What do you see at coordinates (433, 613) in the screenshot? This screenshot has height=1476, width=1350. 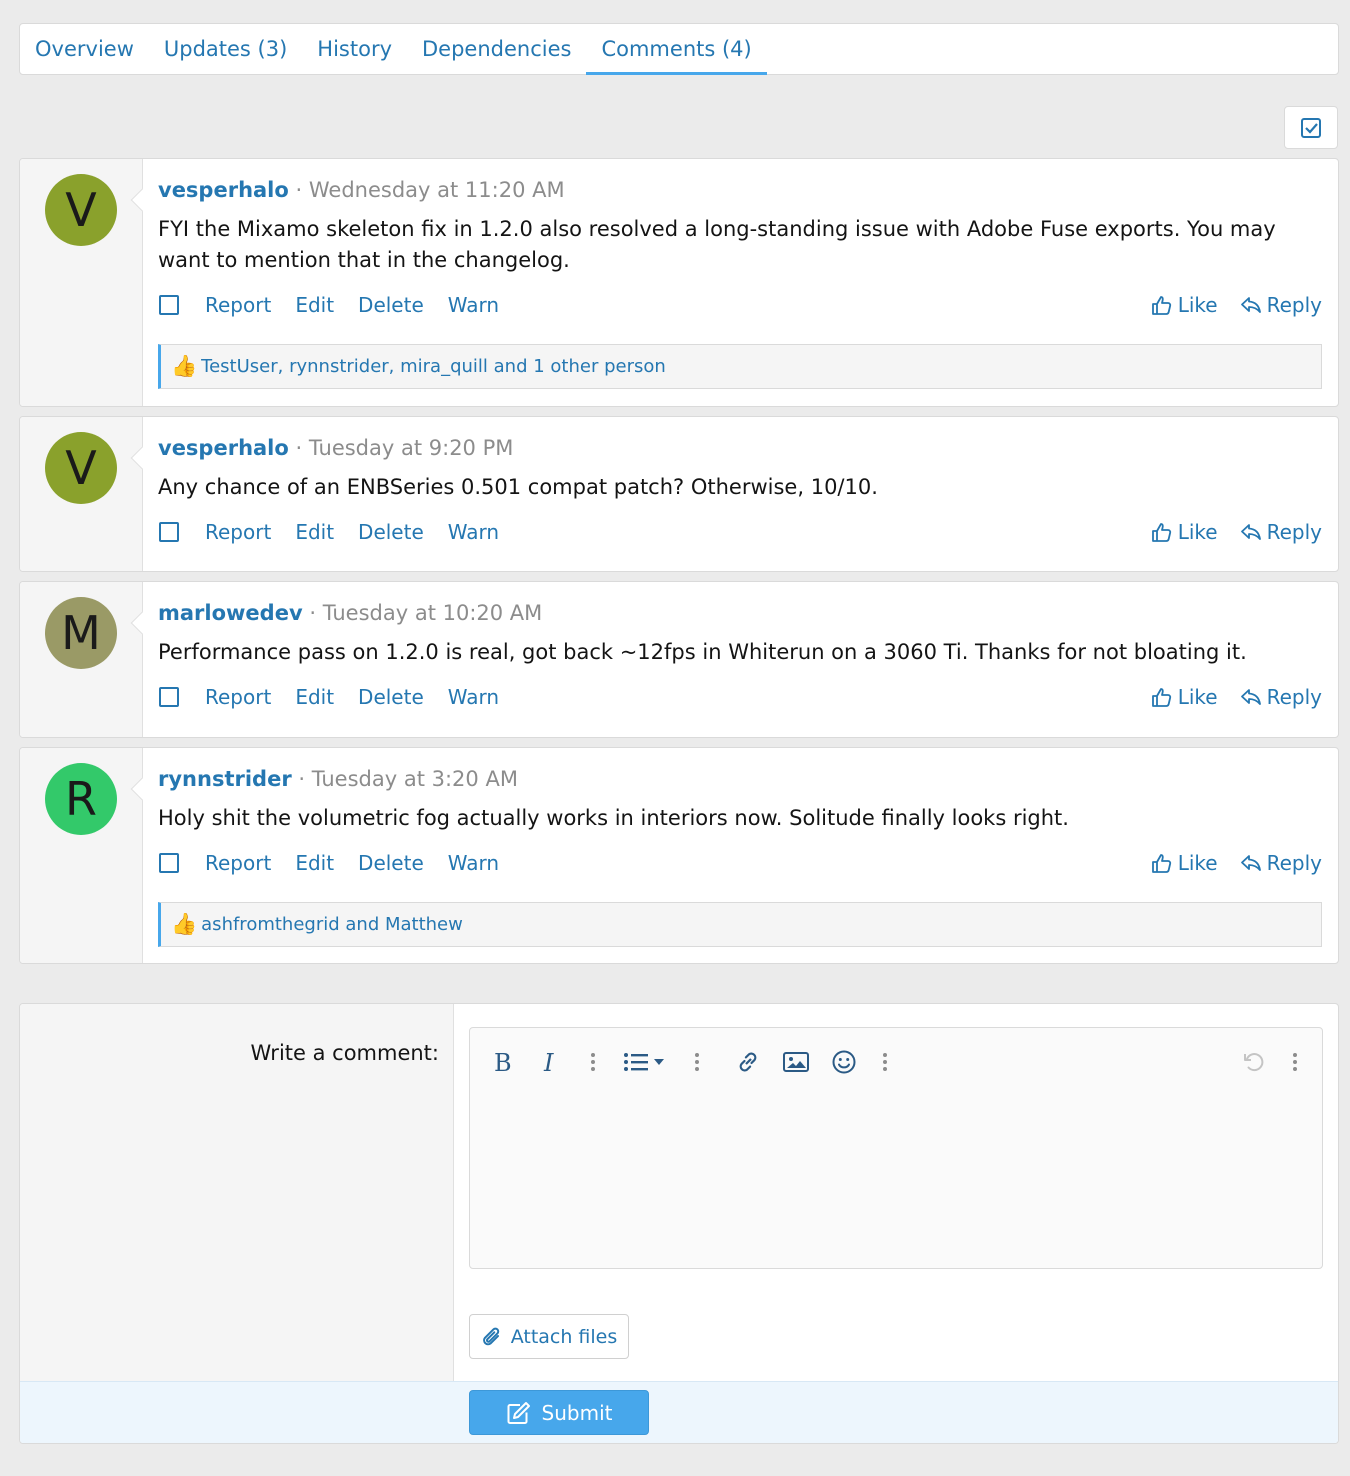 I see `comment-time: Tuesday at 10:20 AM` at bounding box center [433, 613].